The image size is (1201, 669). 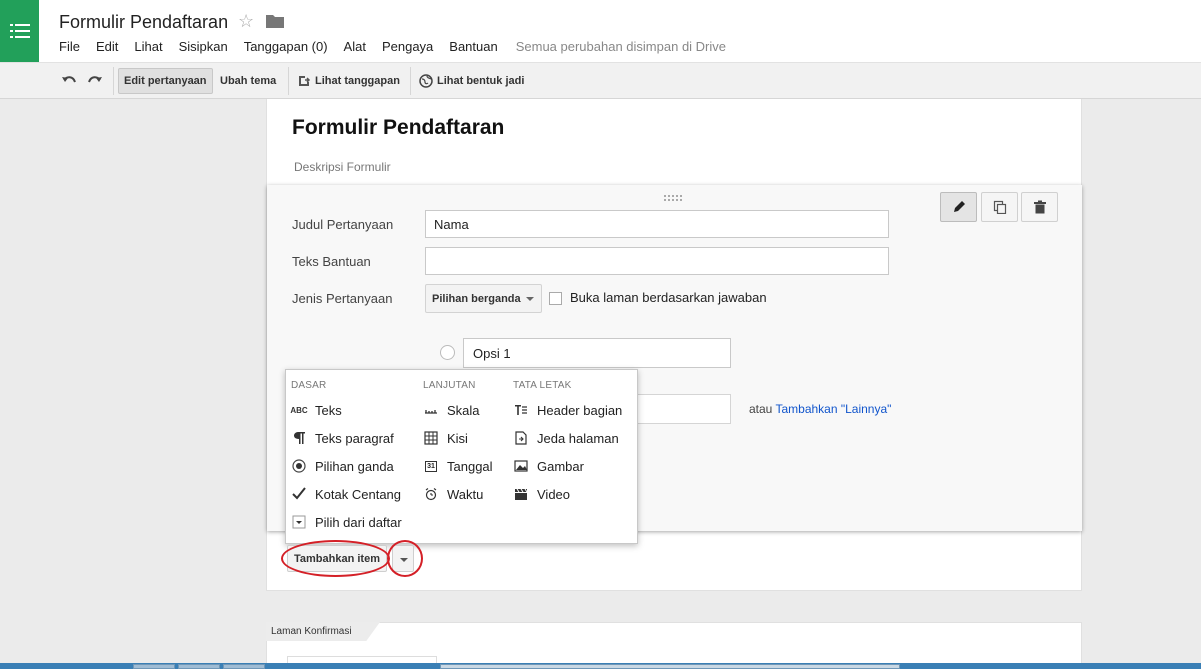 What do you see at coordinates (246, 21) in the screenshot?
I see `star-icon: ☆` at bounding box center [246, 21].